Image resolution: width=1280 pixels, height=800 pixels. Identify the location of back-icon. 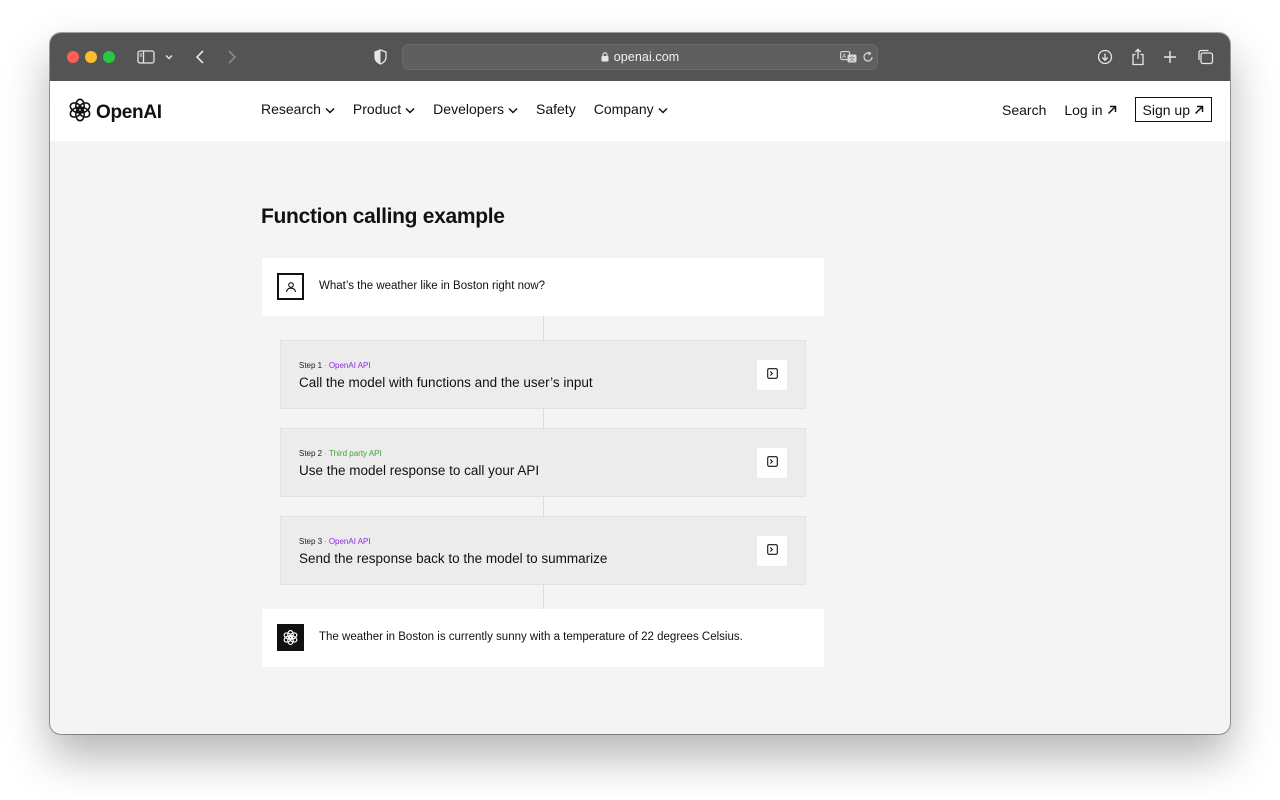
(200, 57).